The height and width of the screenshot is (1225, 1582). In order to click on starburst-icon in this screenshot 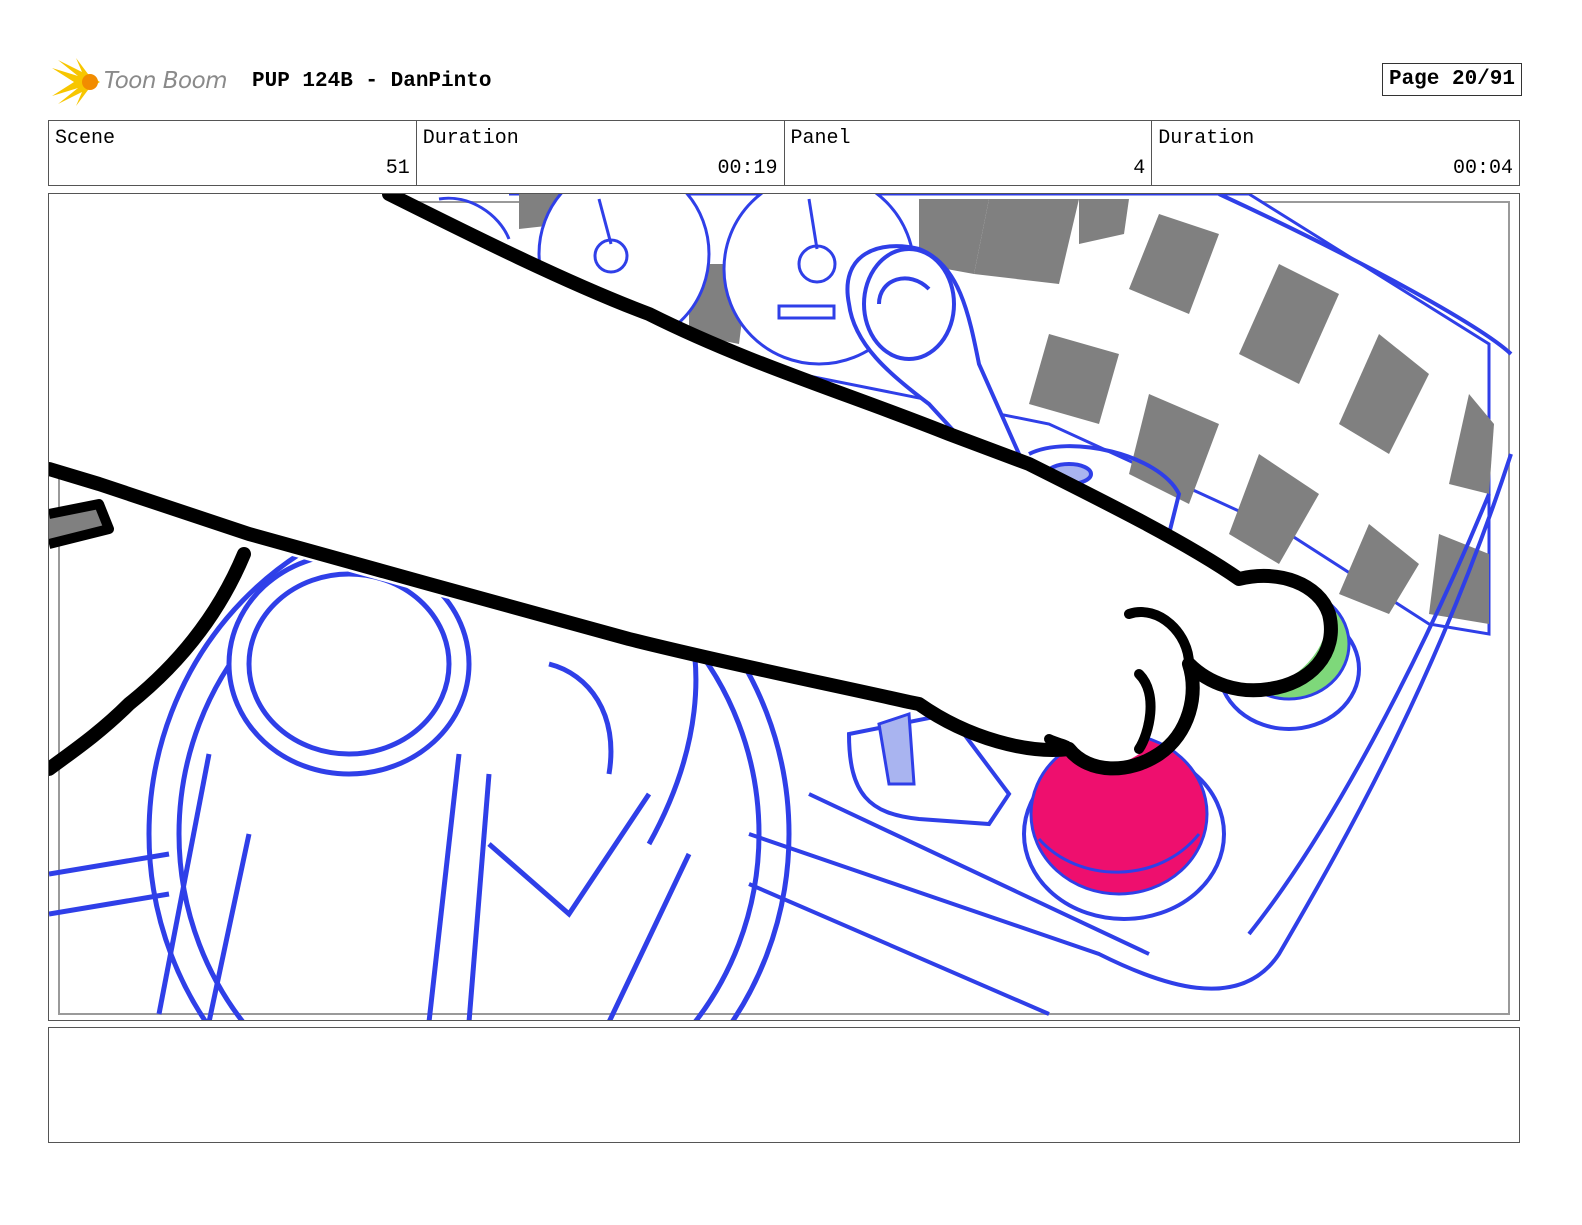, I will do `click(76, 82)`.